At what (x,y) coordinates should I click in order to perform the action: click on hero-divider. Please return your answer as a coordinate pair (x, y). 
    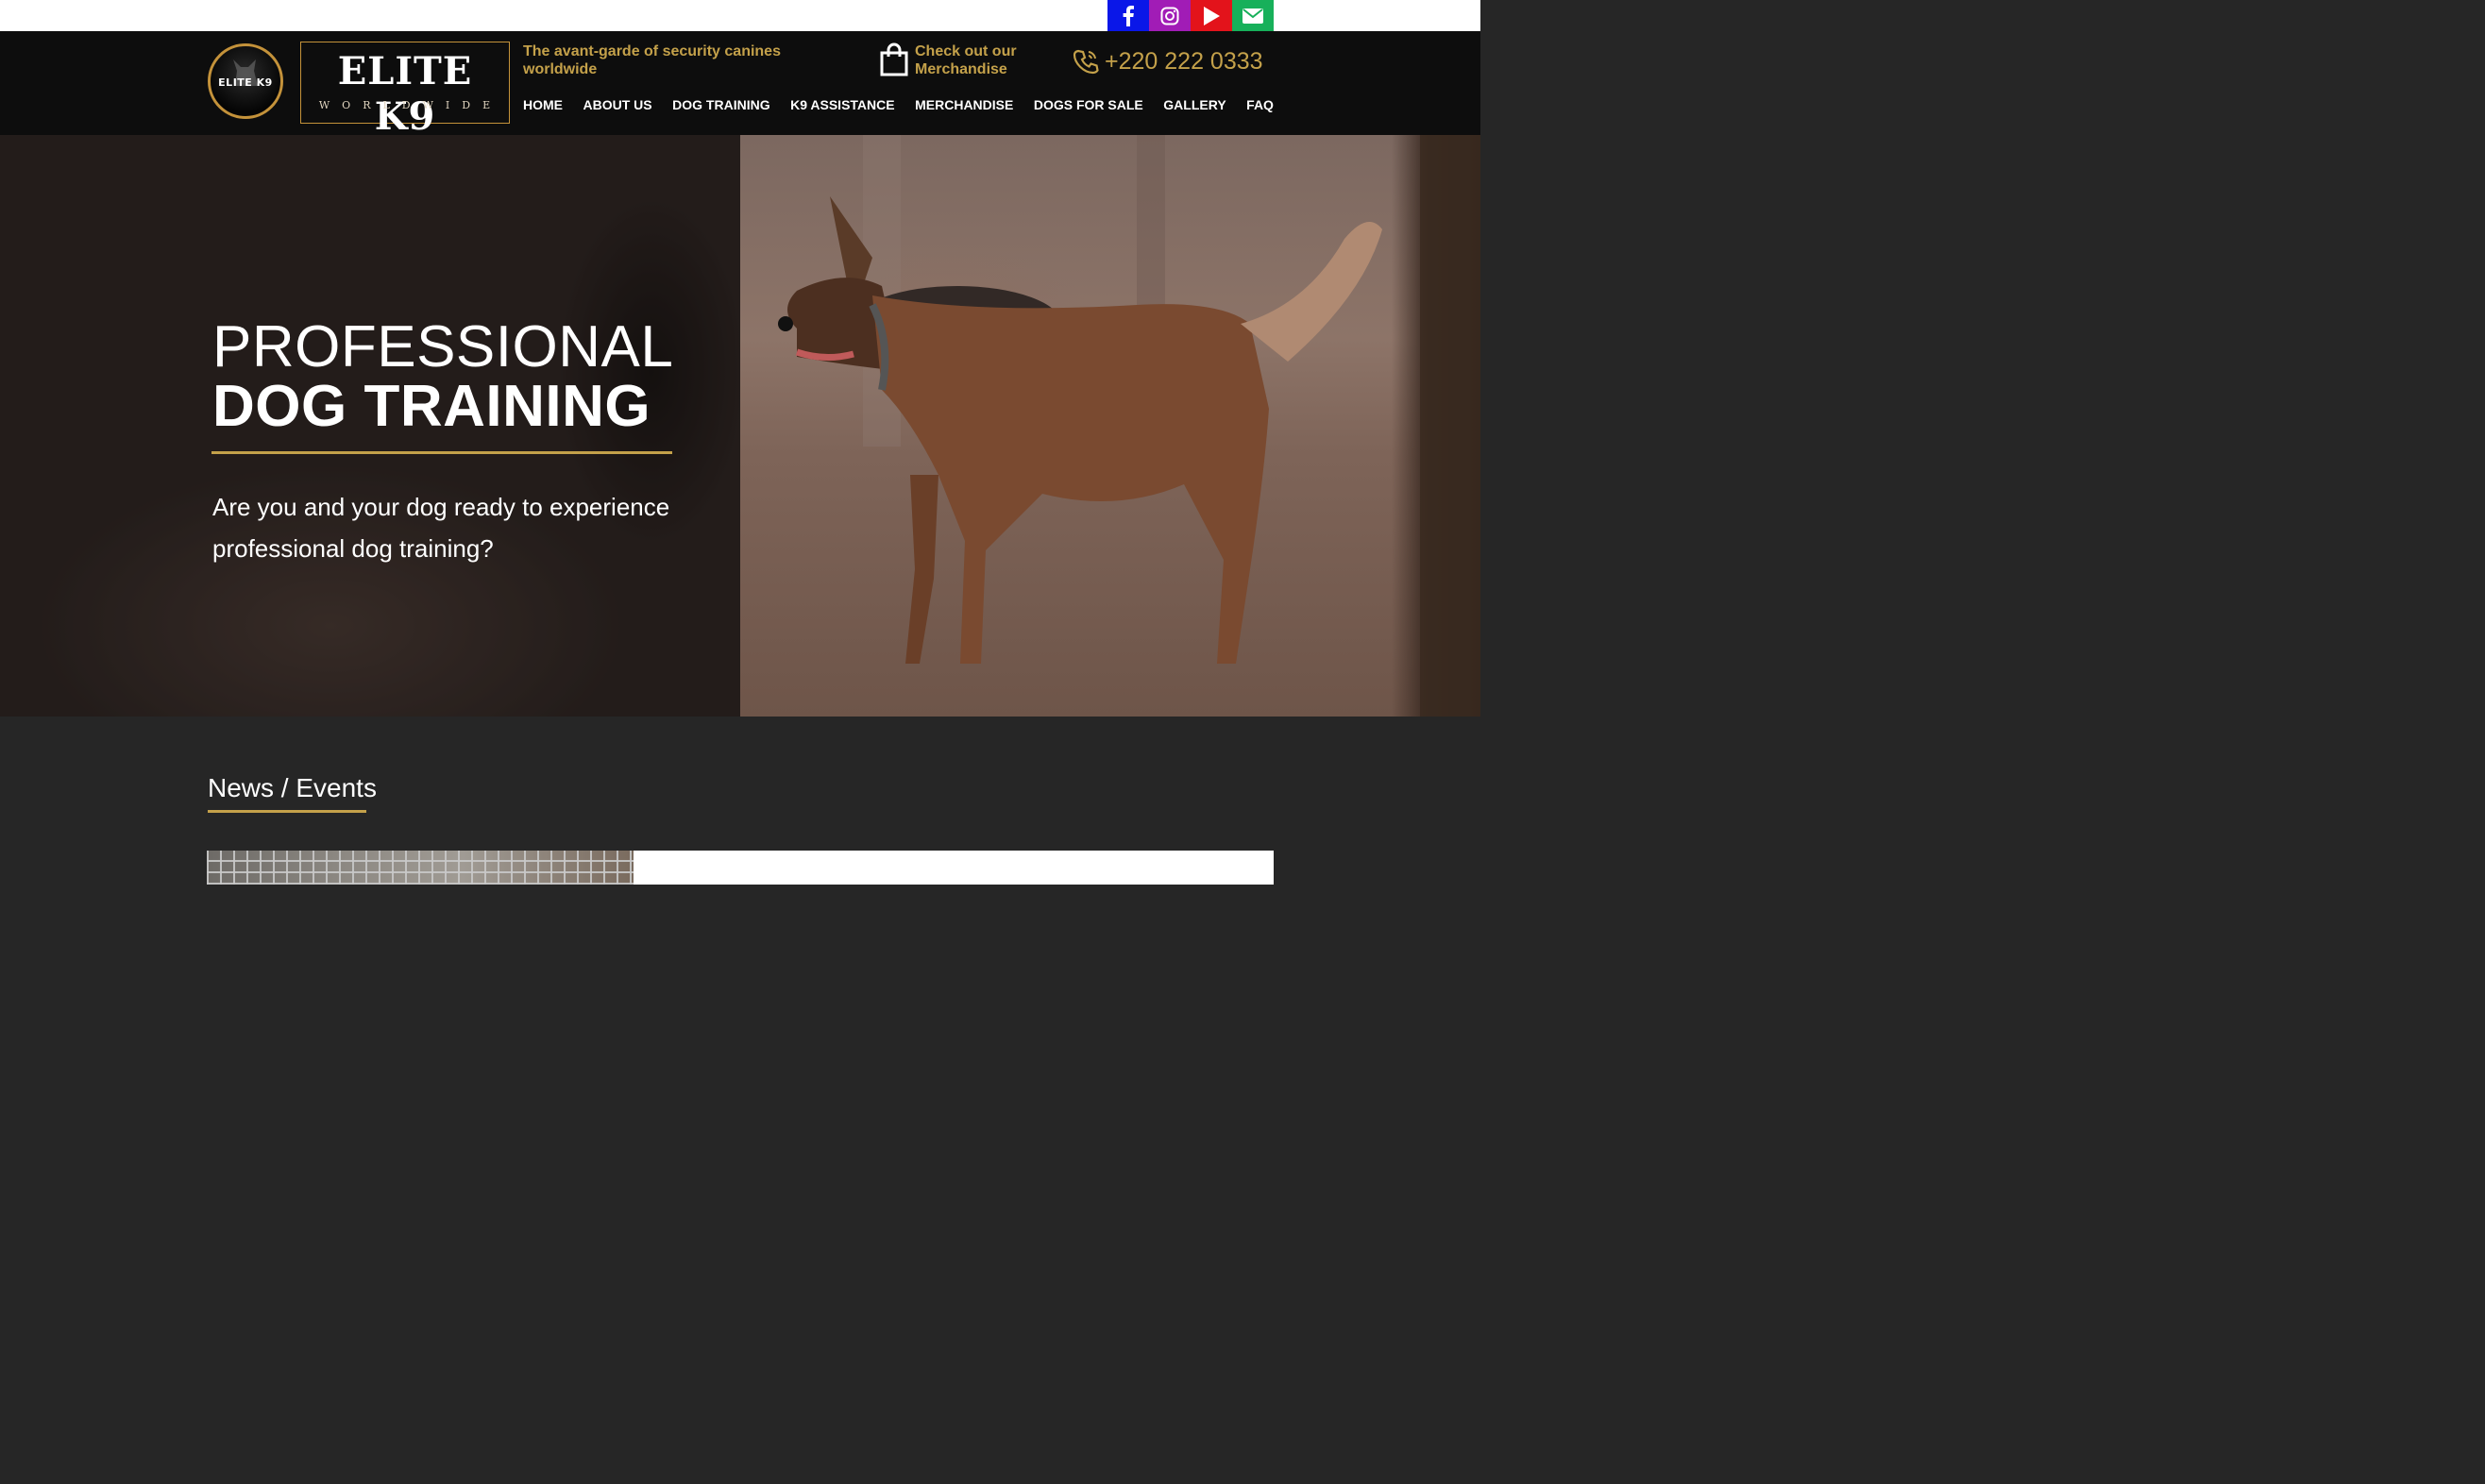
    Looking at the image, I should click on (441, 452).